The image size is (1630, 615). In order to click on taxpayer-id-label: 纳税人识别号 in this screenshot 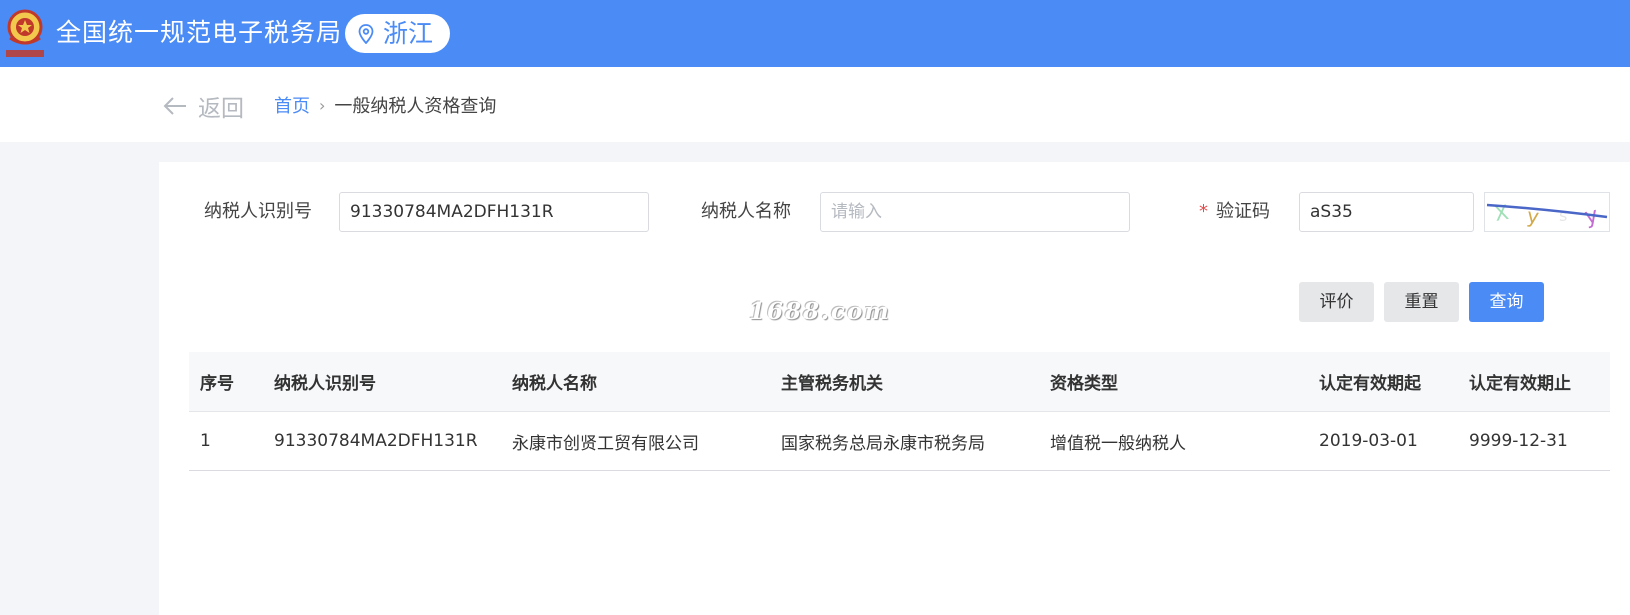, I will do `click(258, 211)`.